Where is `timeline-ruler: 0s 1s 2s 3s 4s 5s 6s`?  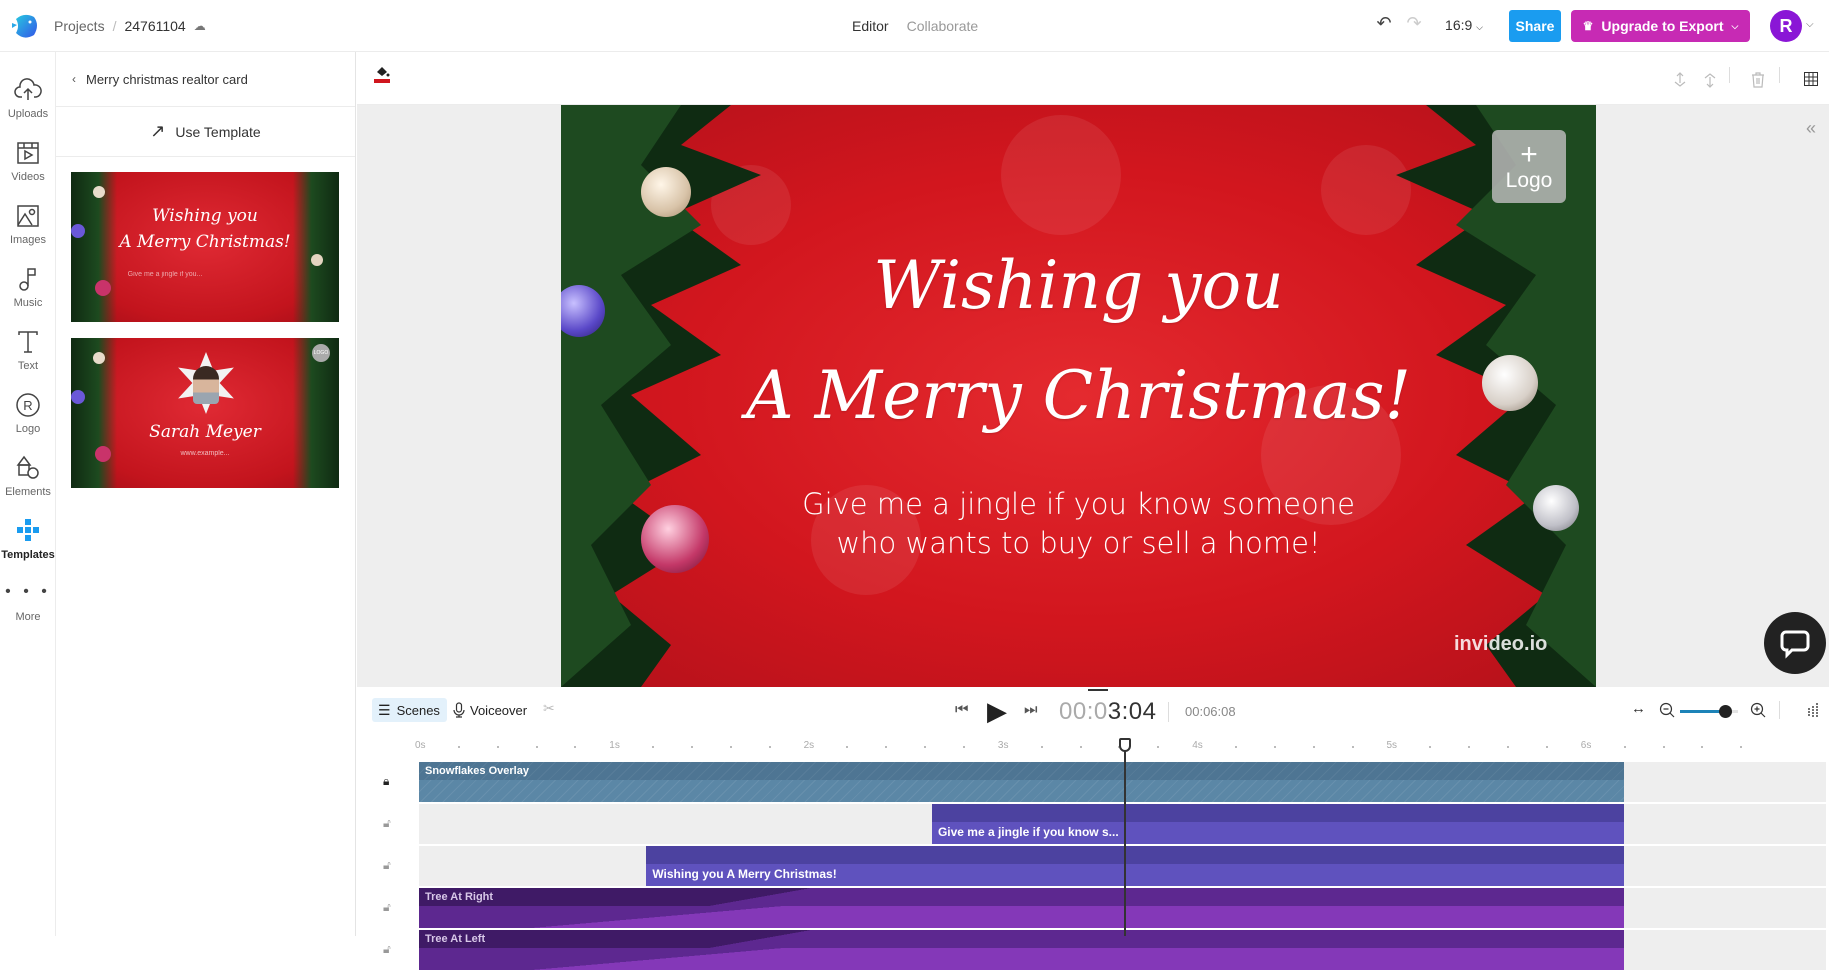
timeline-ruler: 0s 1s 2s 3s 4s 5s 6s is located at coordinates (1093, 746).